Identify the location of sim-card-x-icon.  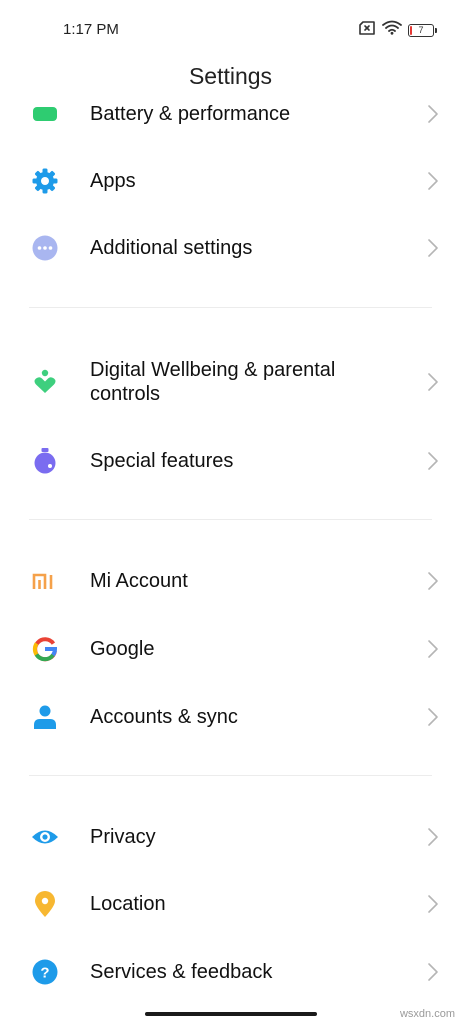
(367, 30).